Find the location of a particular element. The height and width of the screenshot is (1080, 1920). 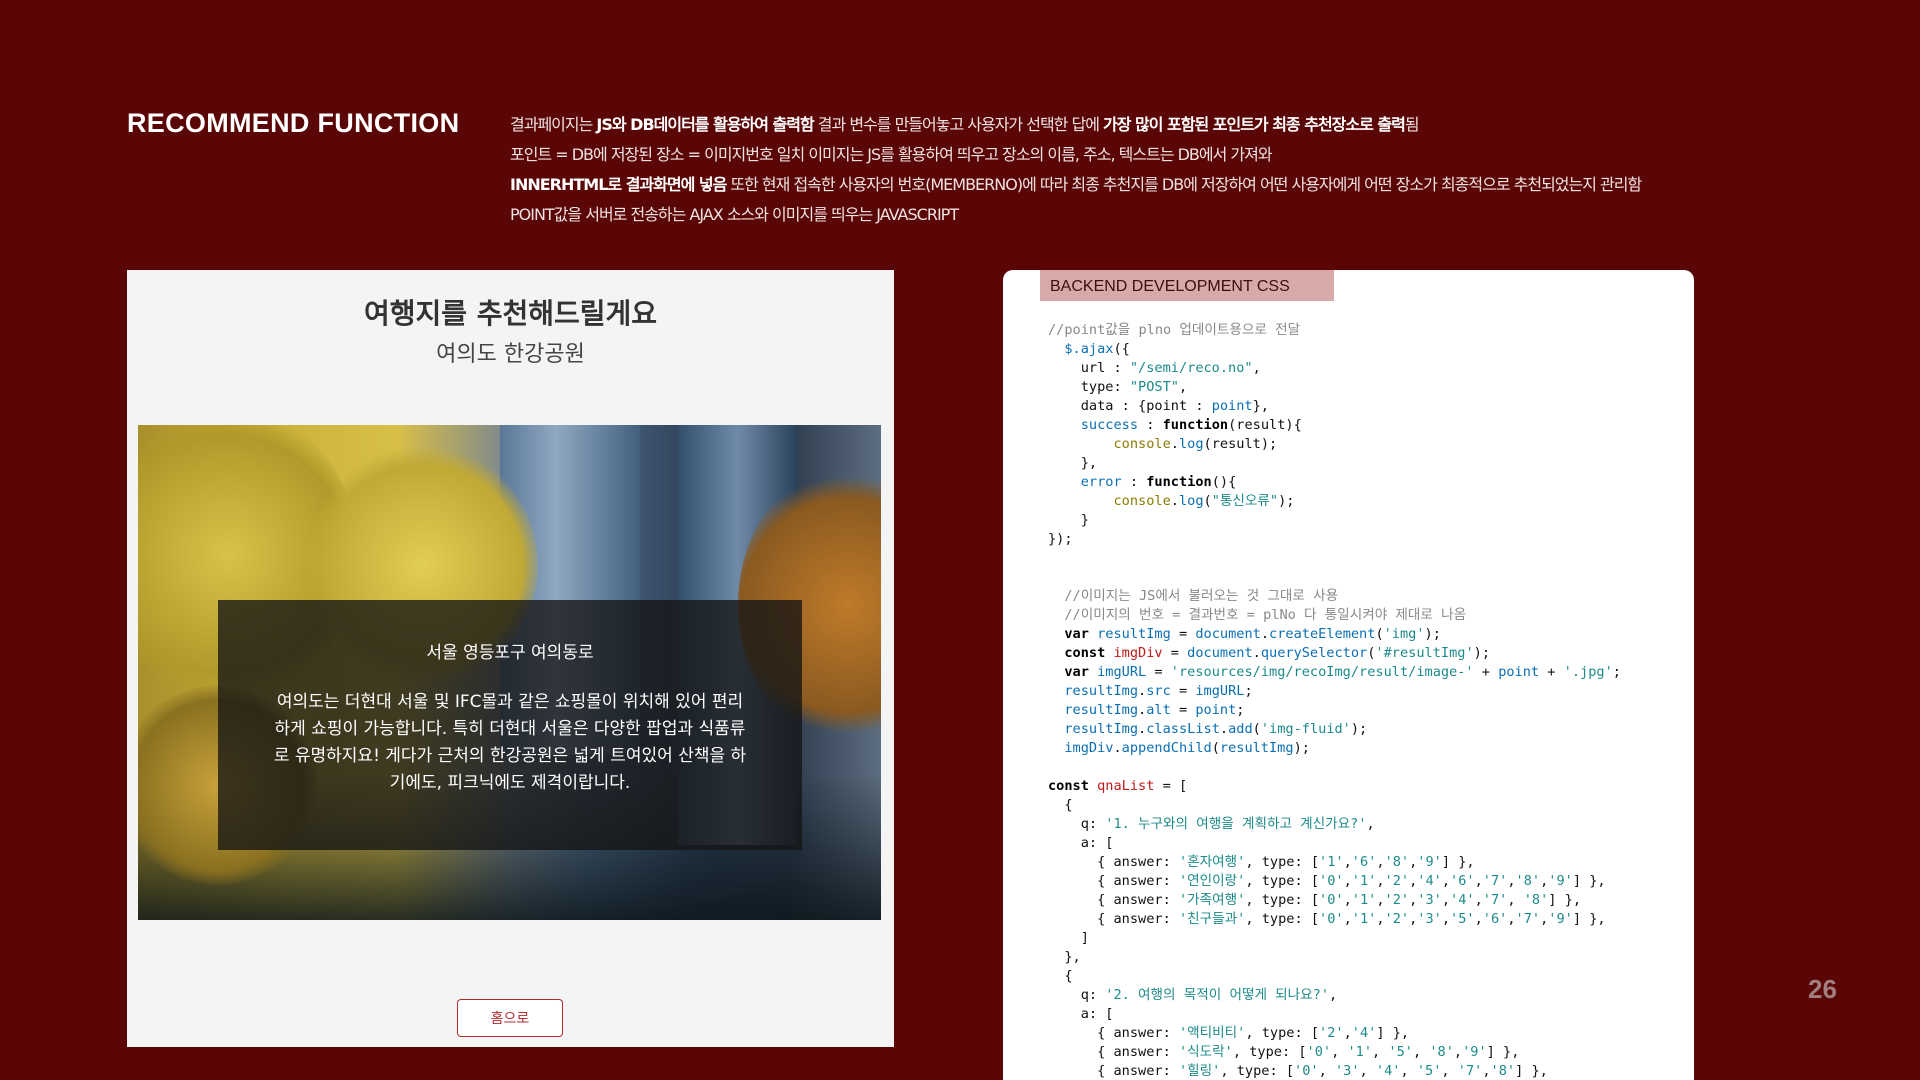

home-button: 홈으로 is located at coordinates (510, 1018).